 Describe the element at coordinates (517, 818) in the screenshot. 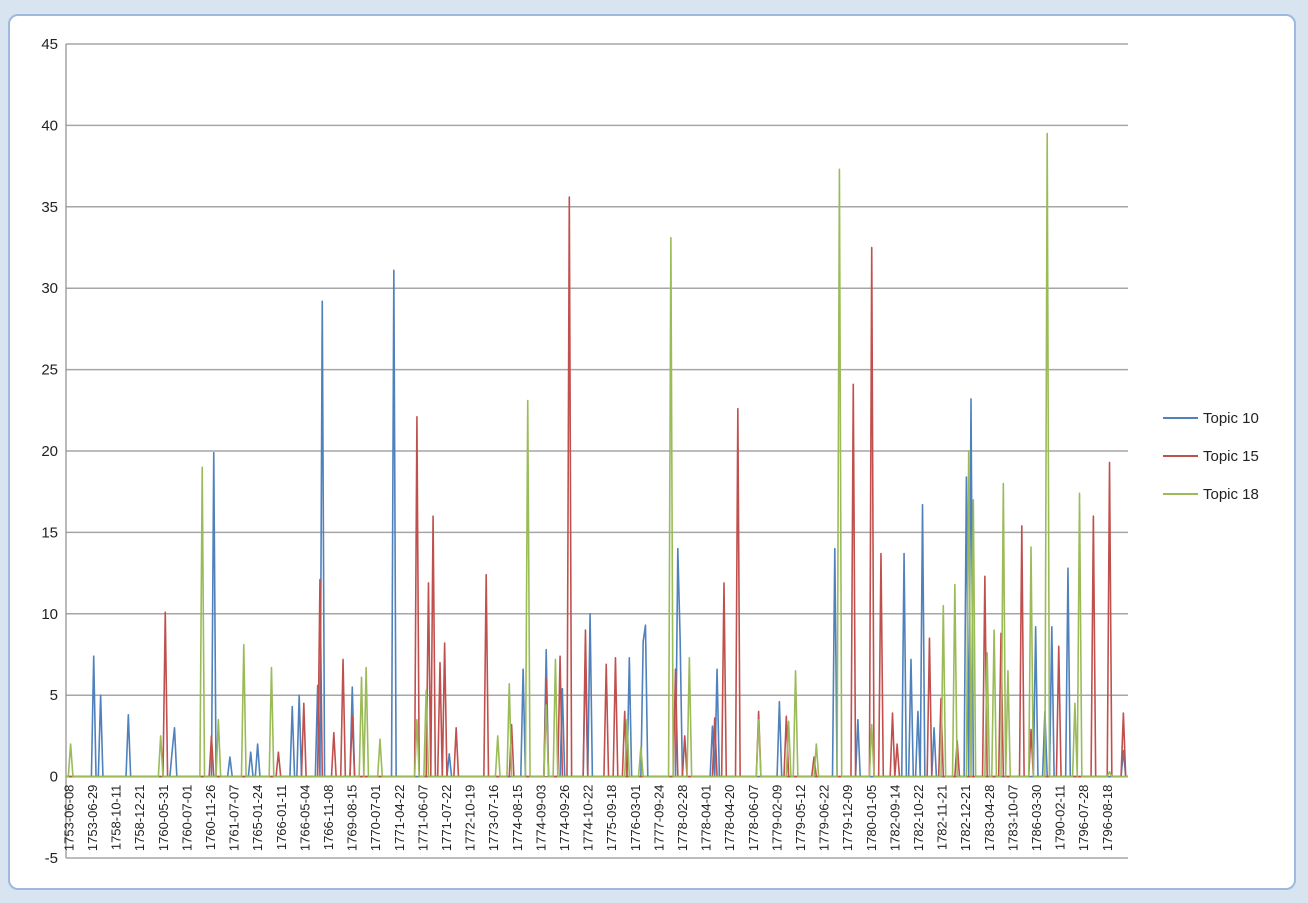

I see `x-tick-label: 1774-08-15` at that location.